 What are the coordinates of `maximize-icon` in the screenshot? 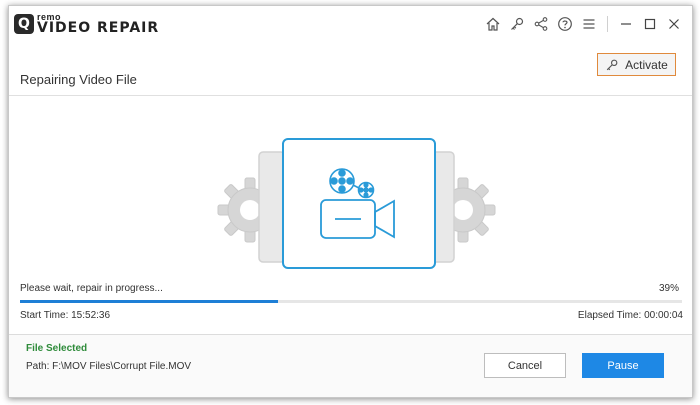 It's located at (650, 24).